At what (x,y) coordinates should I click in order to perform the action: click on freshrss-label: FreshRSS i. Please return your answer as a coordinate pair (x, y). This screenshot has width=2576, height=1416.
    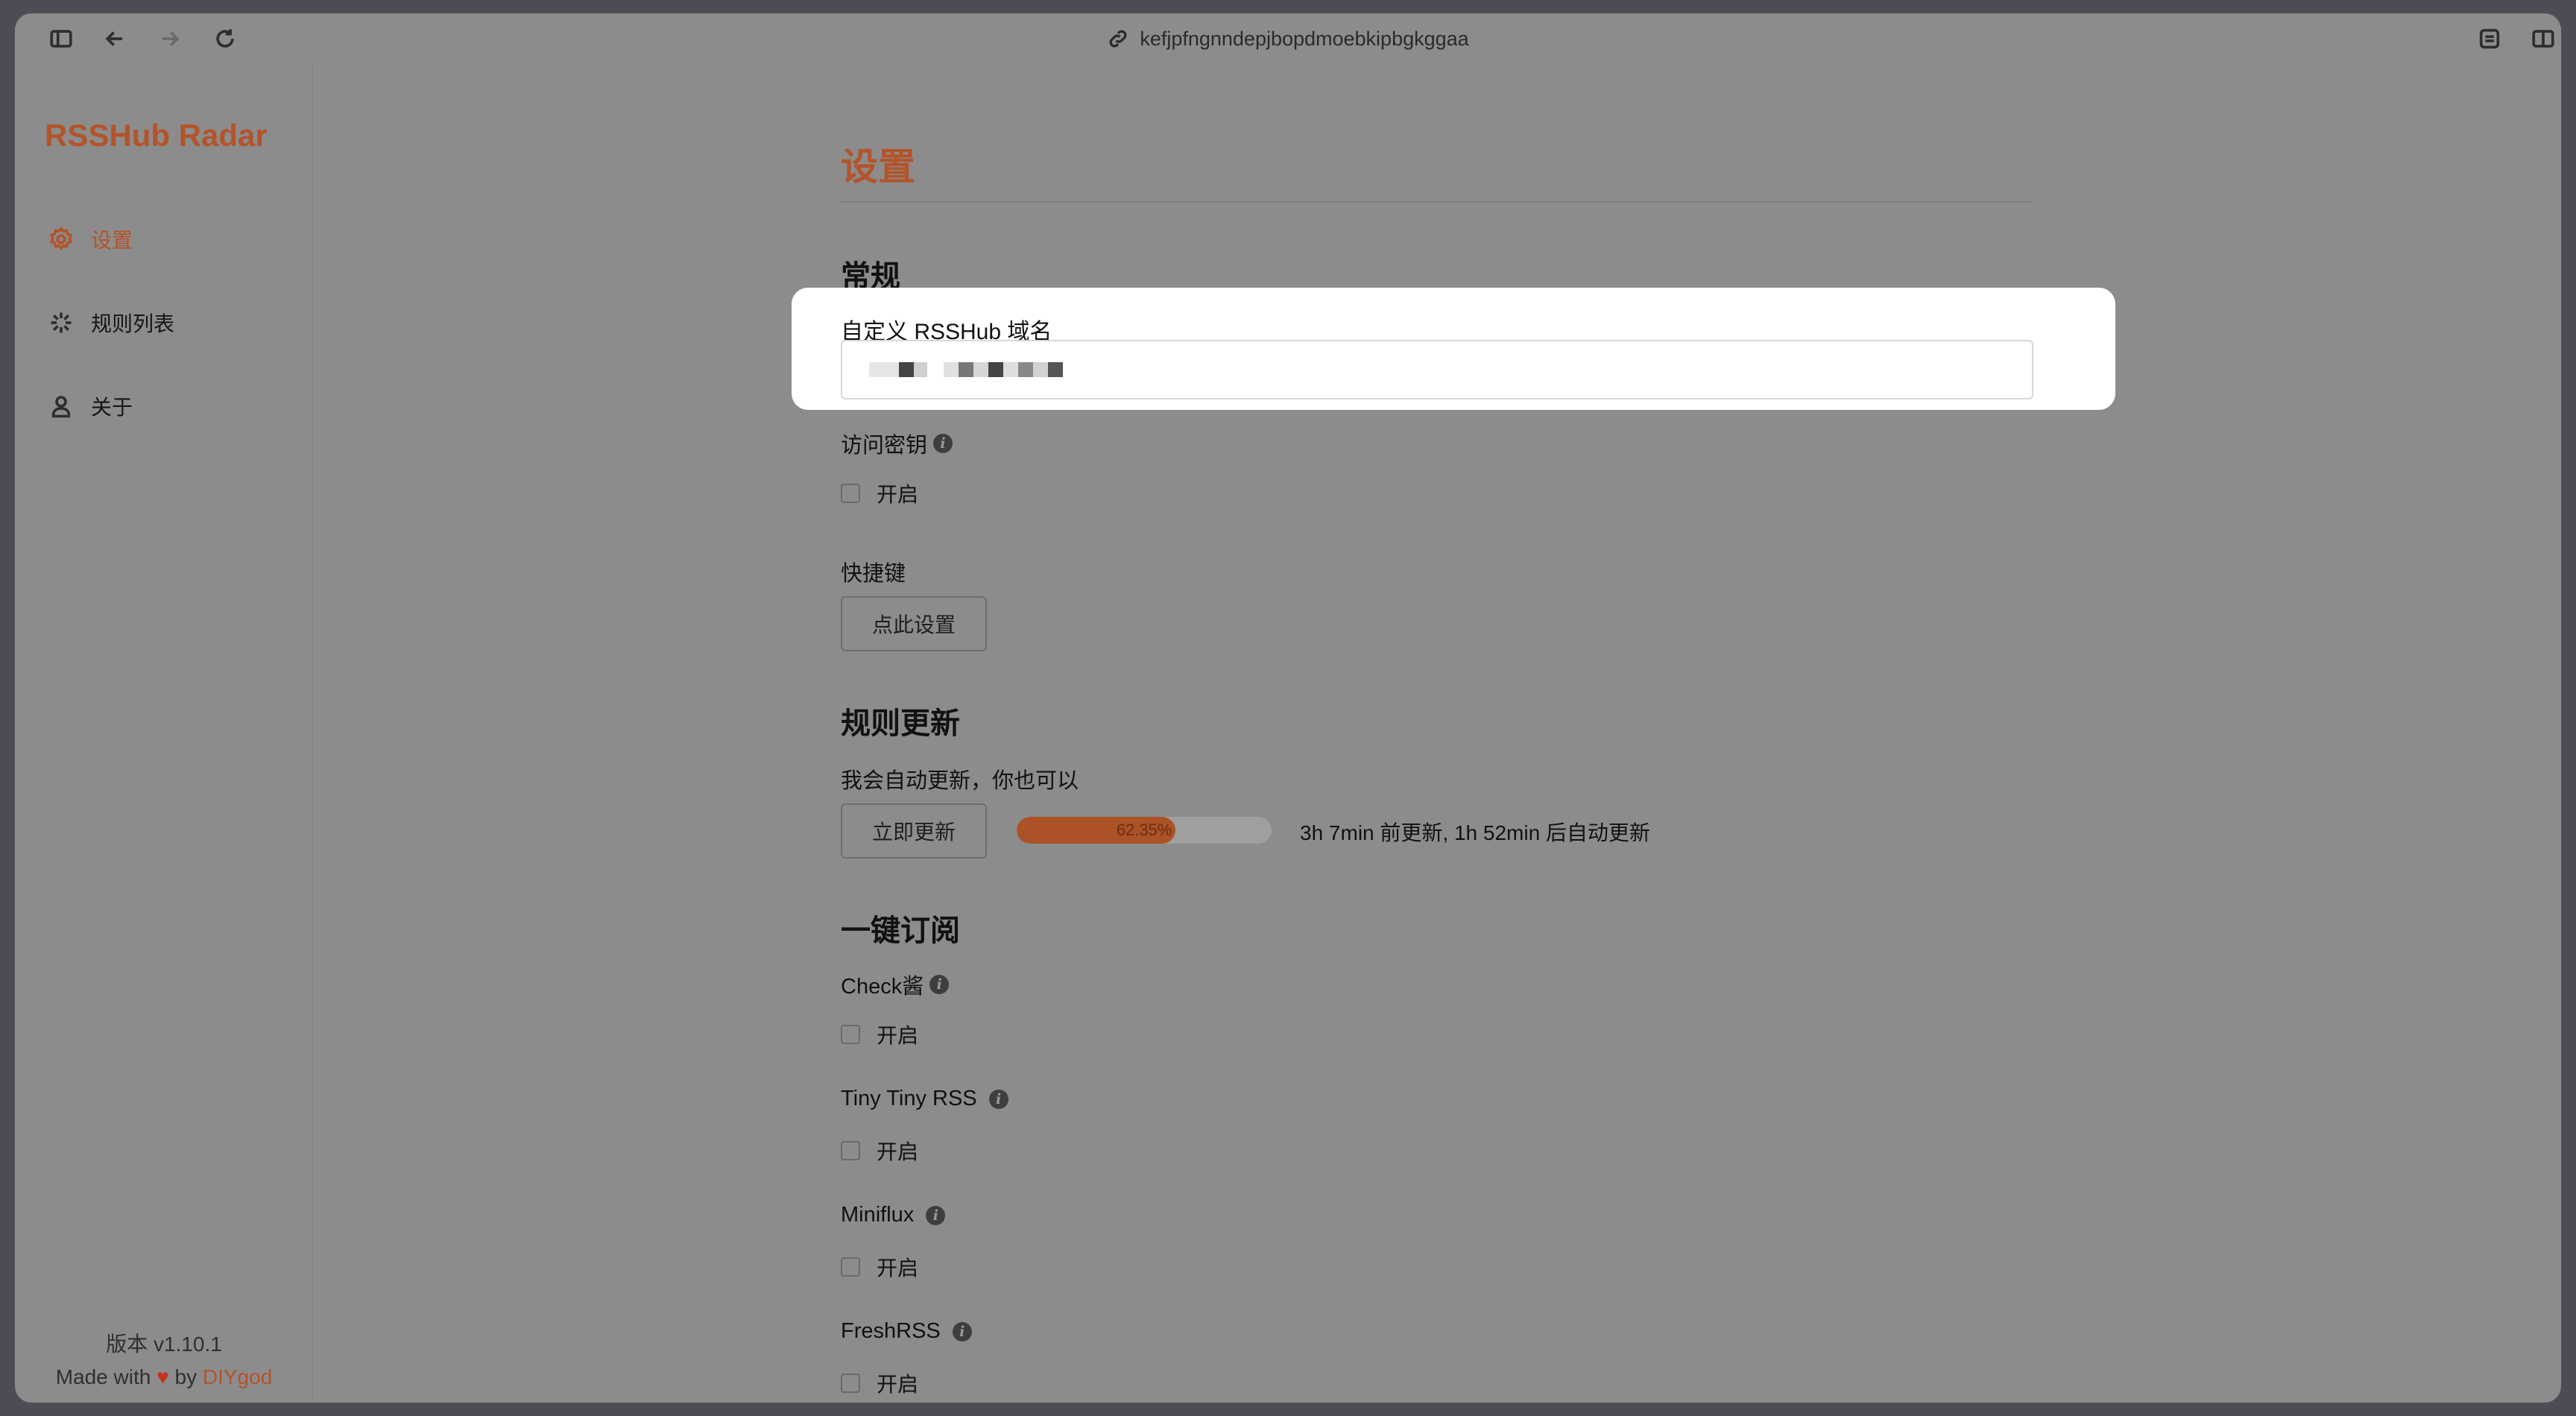
    Looking at the image, I should click on (906, 1331).